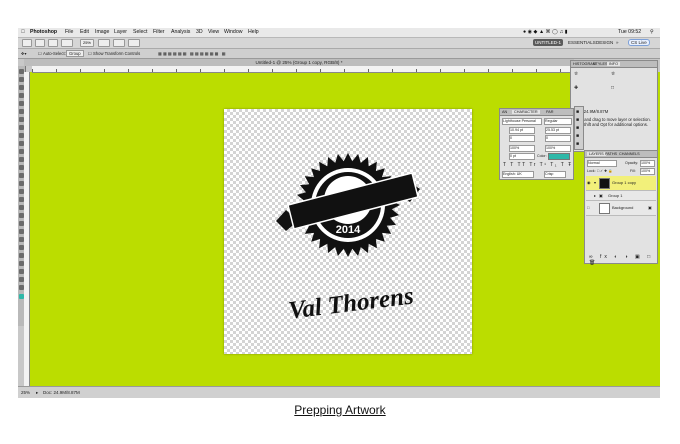 Image resolution: width=680 pixels, height=444 pixels. I want to click on collapse-arrow-icon: ▸, so click(595, 195).